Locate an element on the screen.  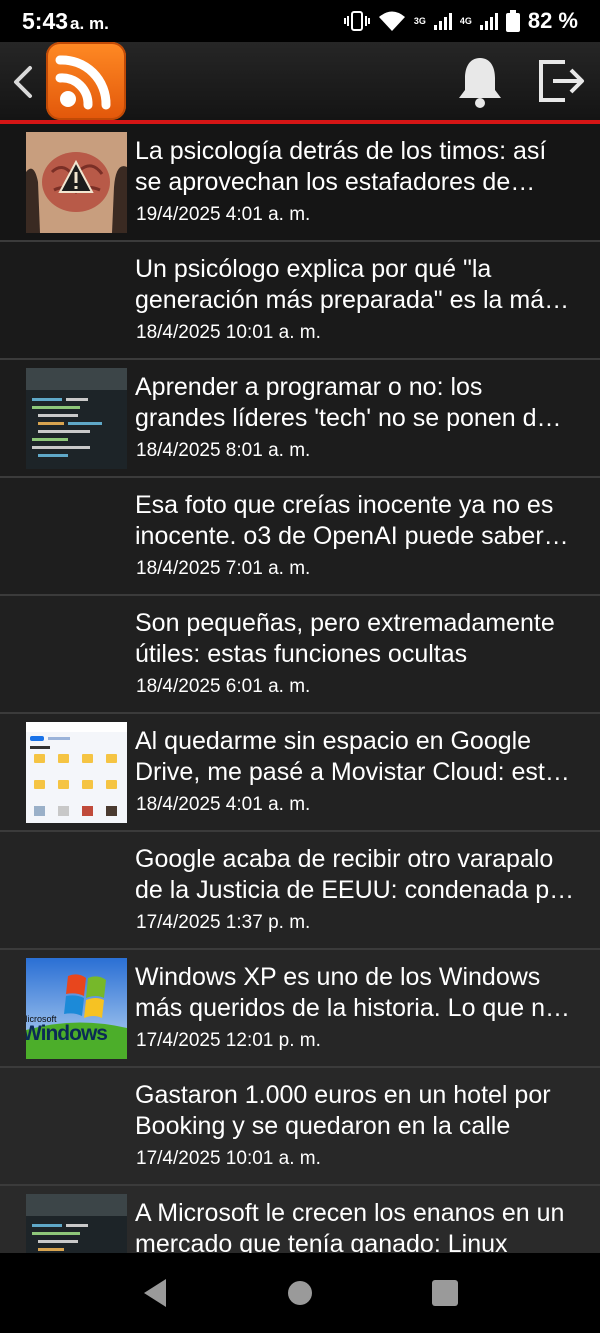
article-date: 18/4/2025 8:01 a. m. is located at coordinates (223, 450).